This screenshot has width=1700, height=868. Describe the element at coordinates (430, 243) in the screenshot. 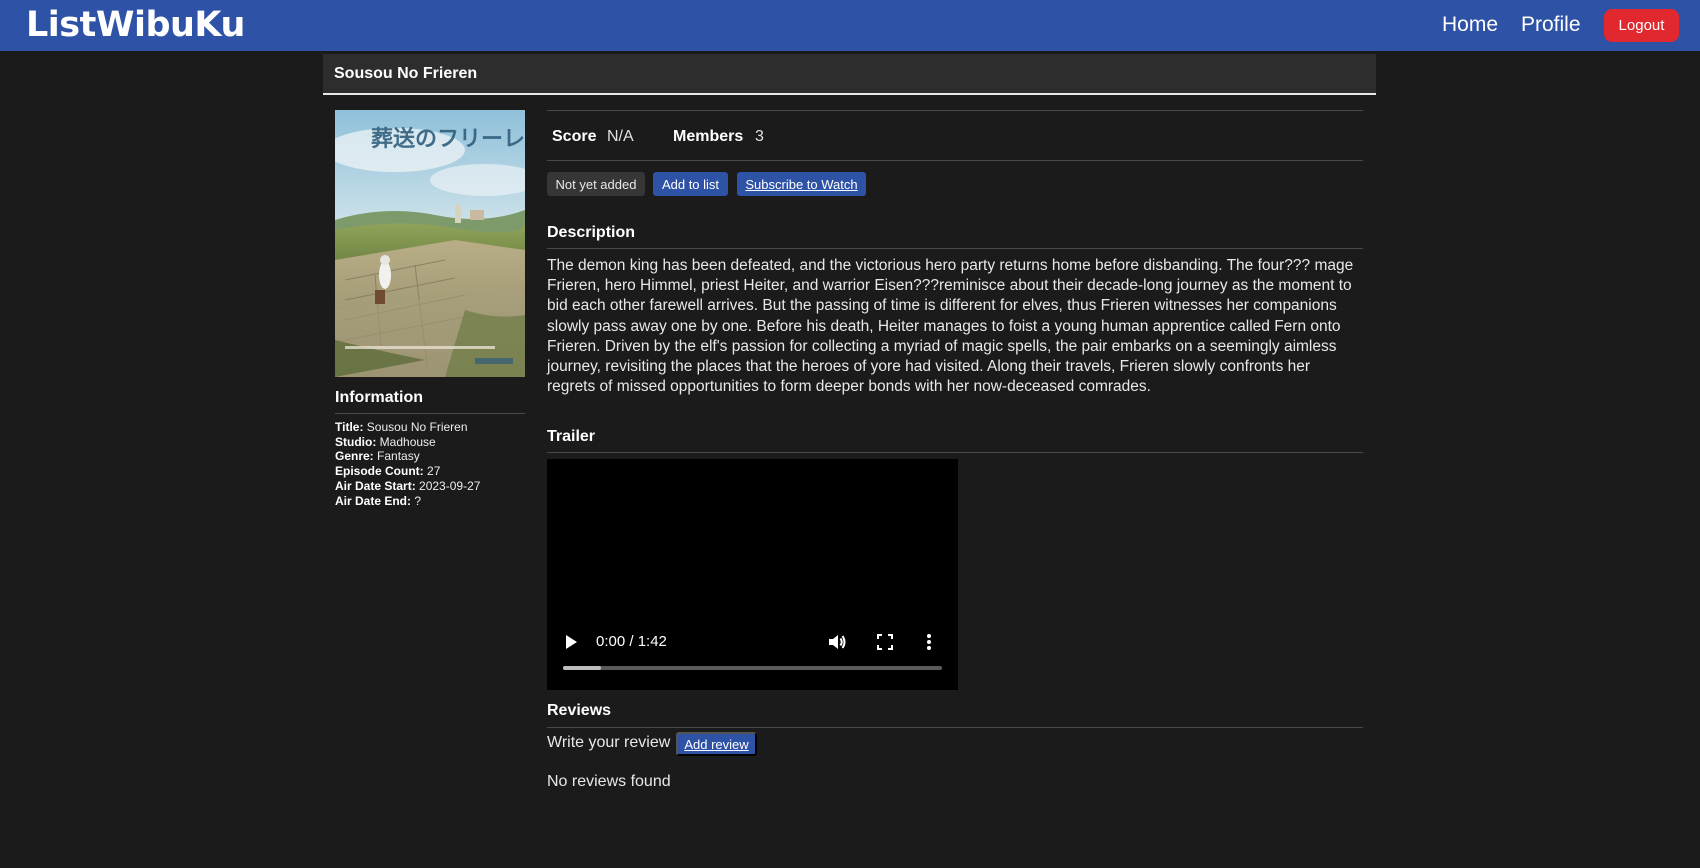

I see `anime-cover-image: 葬送のフリーレン` at that location.